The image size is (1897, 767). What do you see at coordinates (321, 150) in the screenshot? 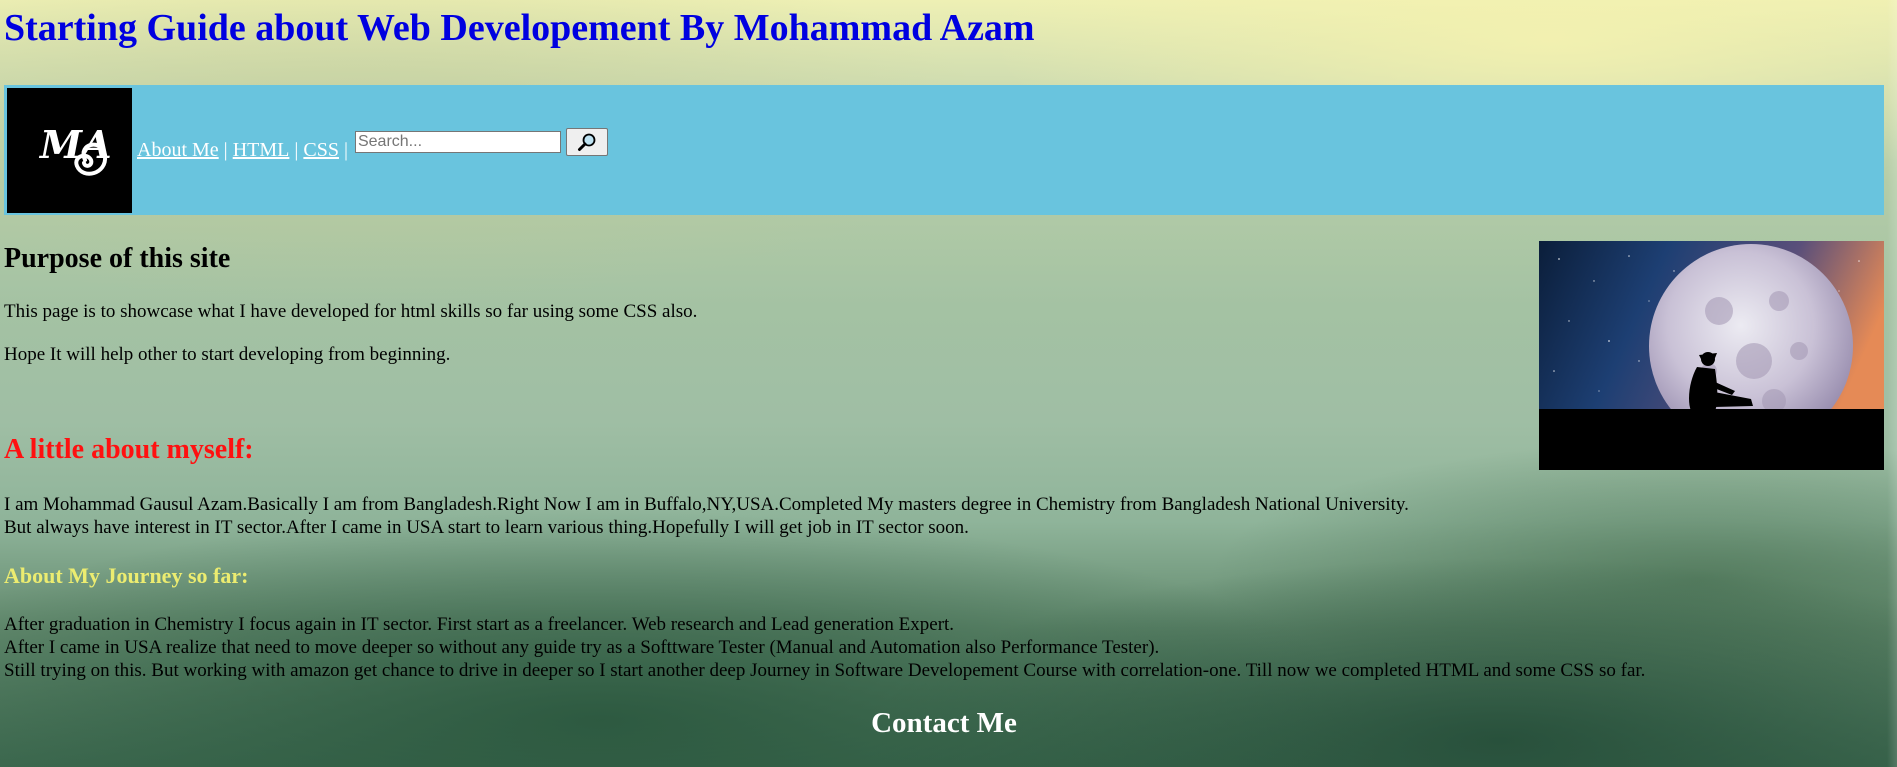
I see `nav-link-css: CSS` at bounding box center [321, 150].